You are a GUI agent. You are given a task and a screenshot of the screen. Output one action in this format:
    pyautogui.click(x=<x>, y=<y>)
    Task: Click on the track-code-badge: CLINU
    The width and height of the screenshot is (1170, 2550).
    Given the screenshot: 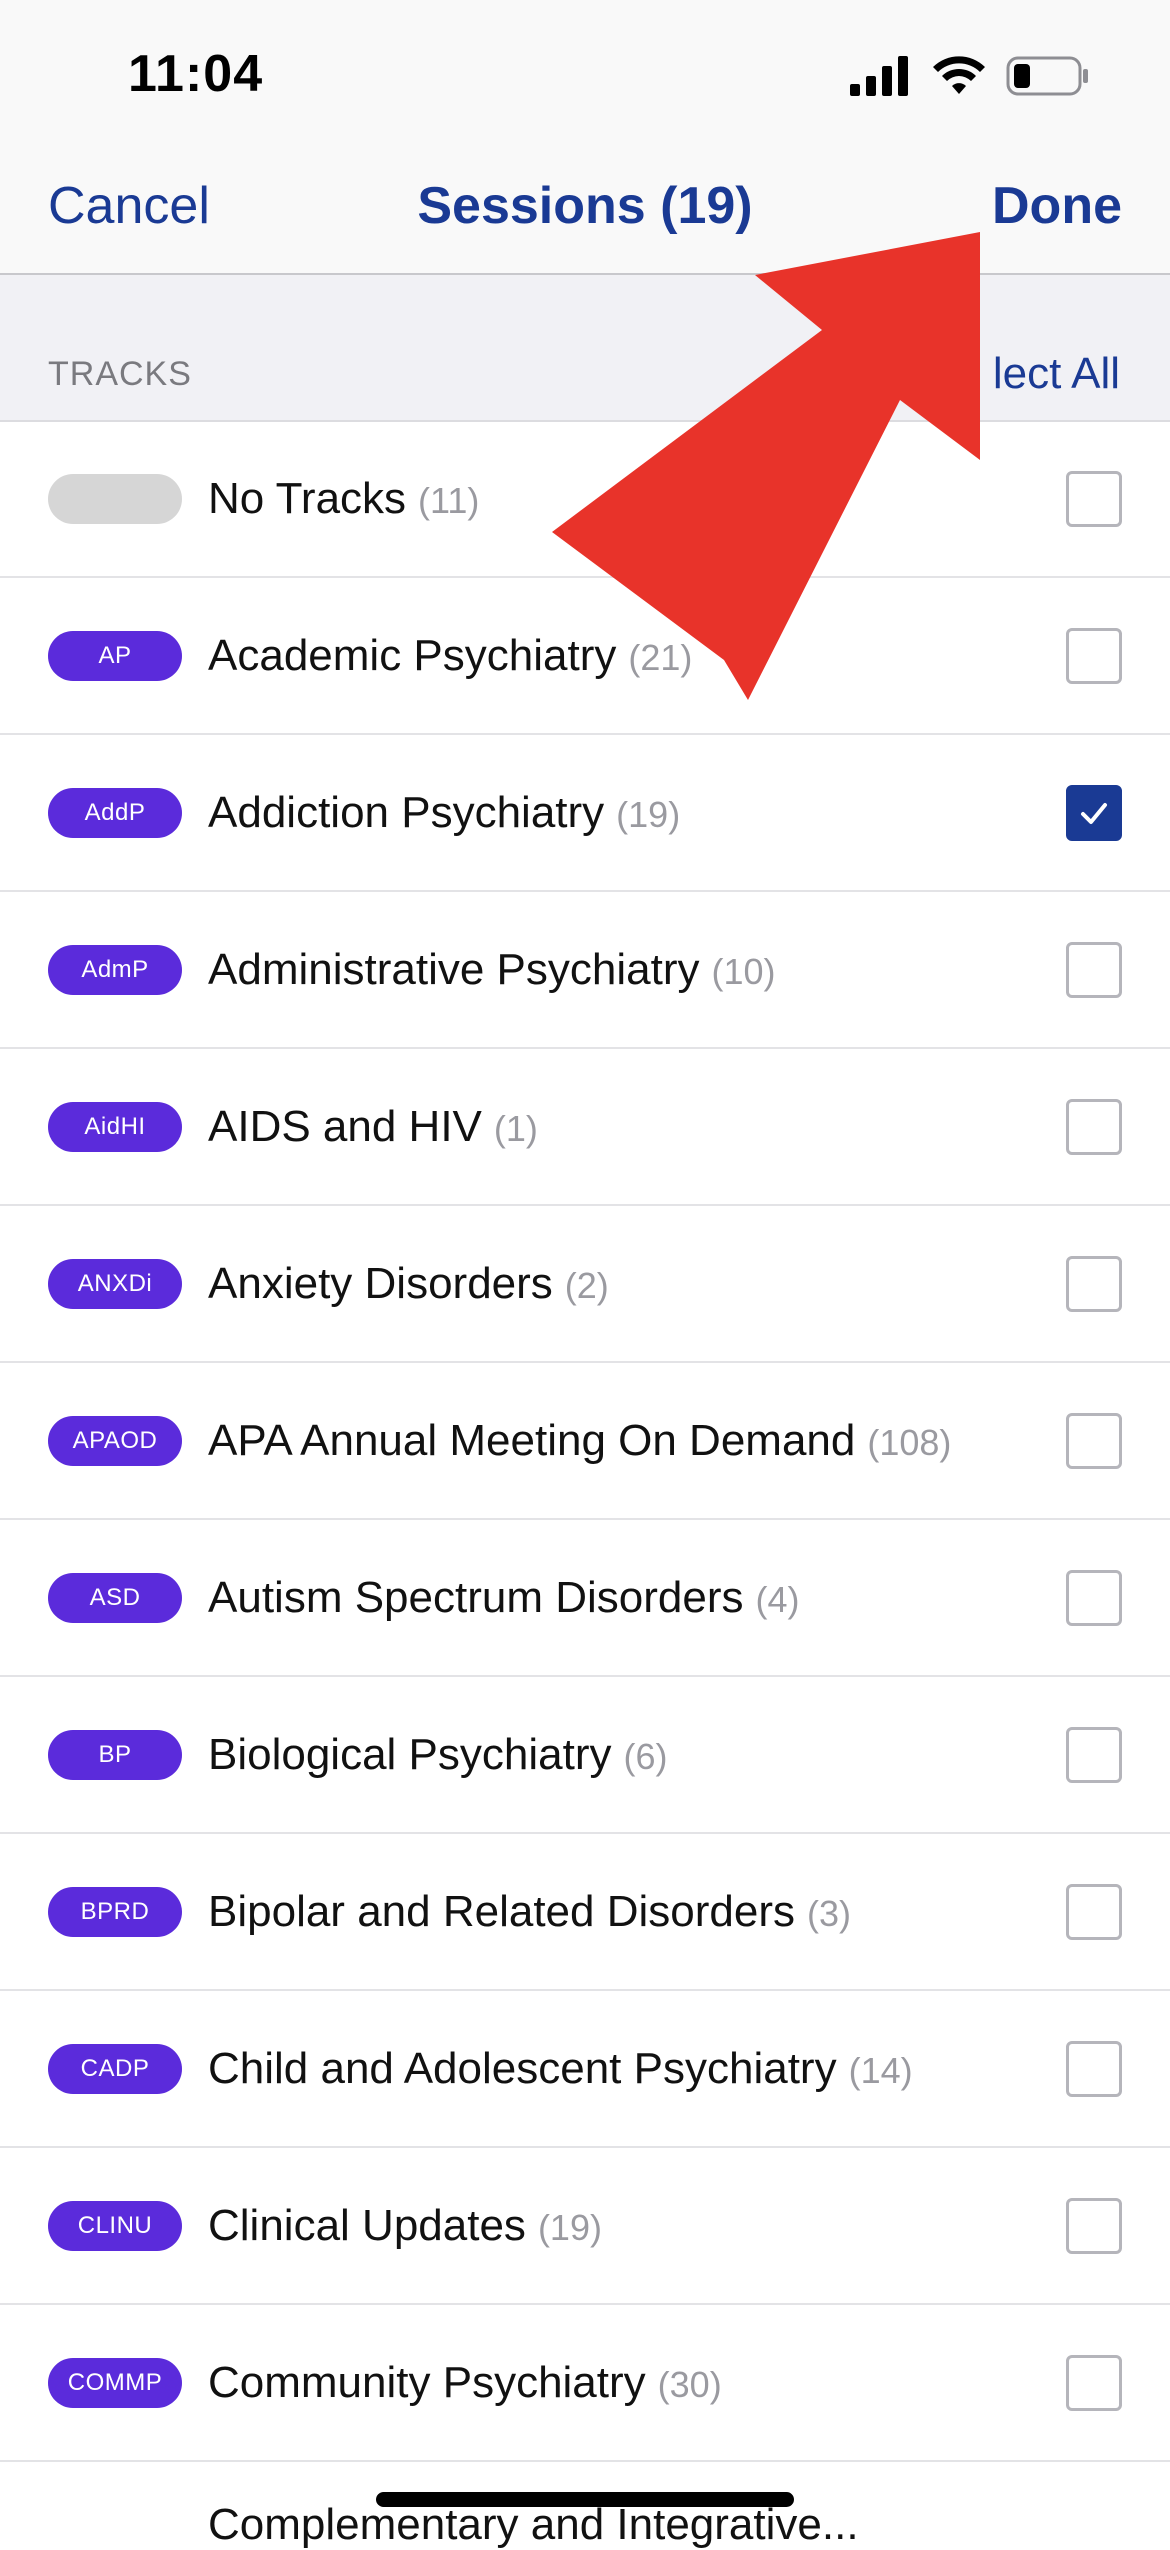 What is the action you would take?
    pyautogui.click(x=115, y=2225)
    